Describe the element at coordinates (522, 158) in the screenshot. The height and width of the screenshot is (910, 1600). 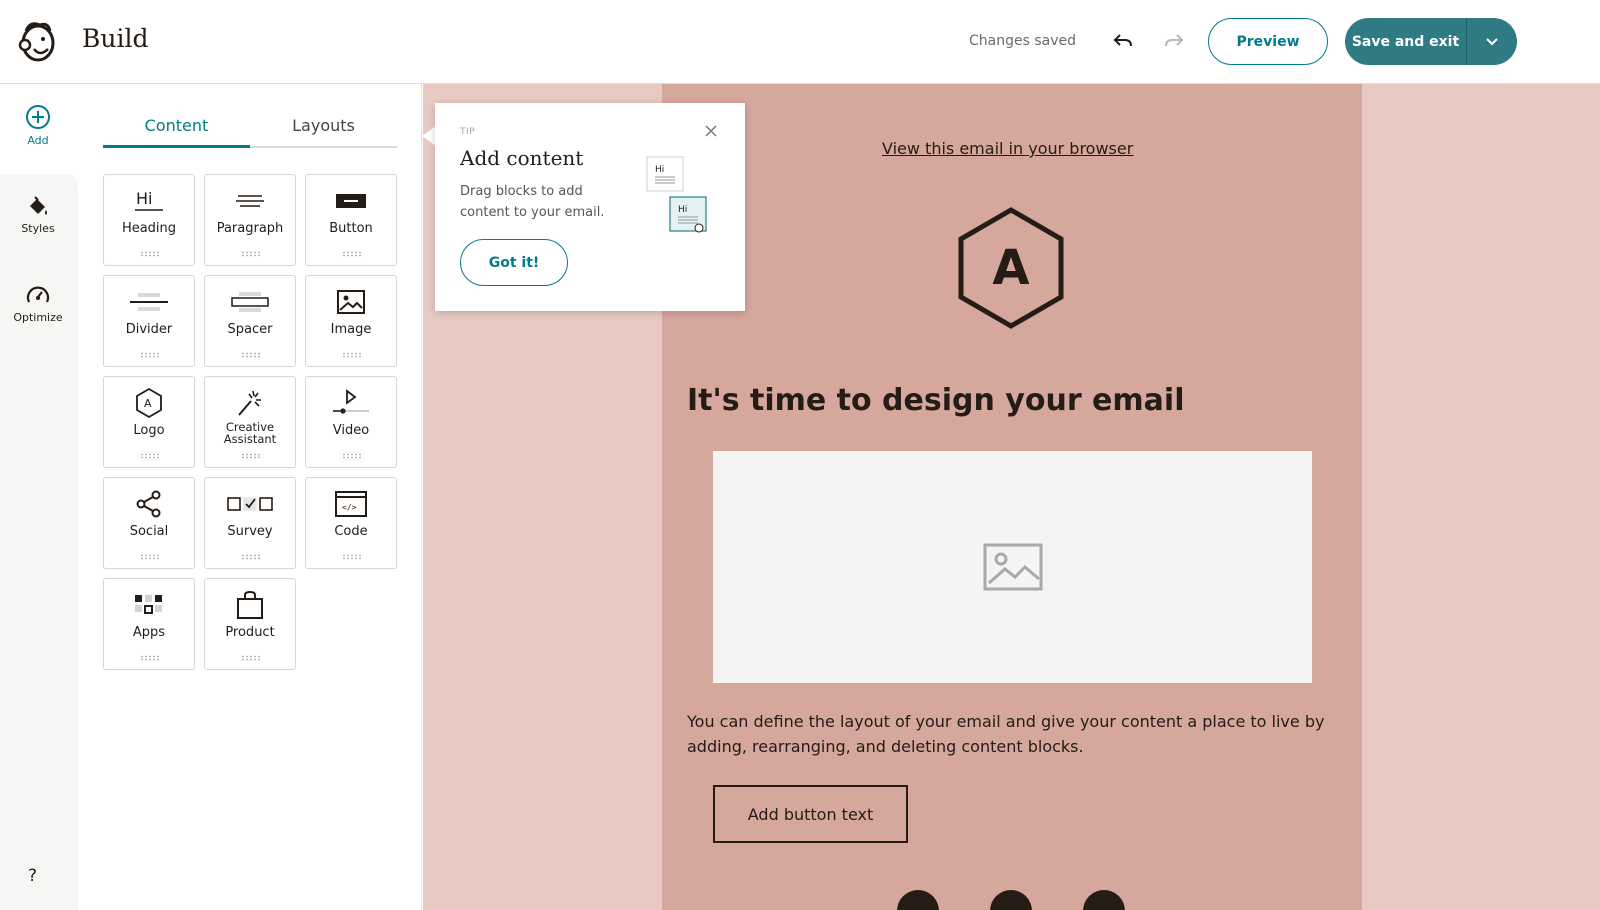
I see `tip-title: Add content` at that location.